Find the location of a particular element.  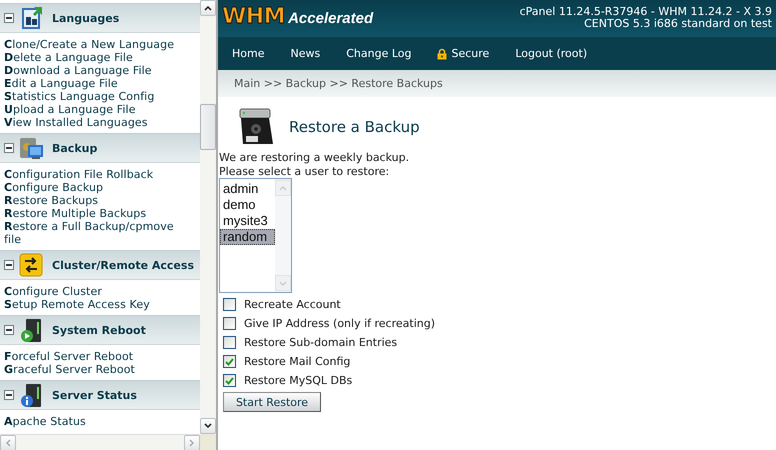

logo-text: WHM is located at coordinates (254, 16).